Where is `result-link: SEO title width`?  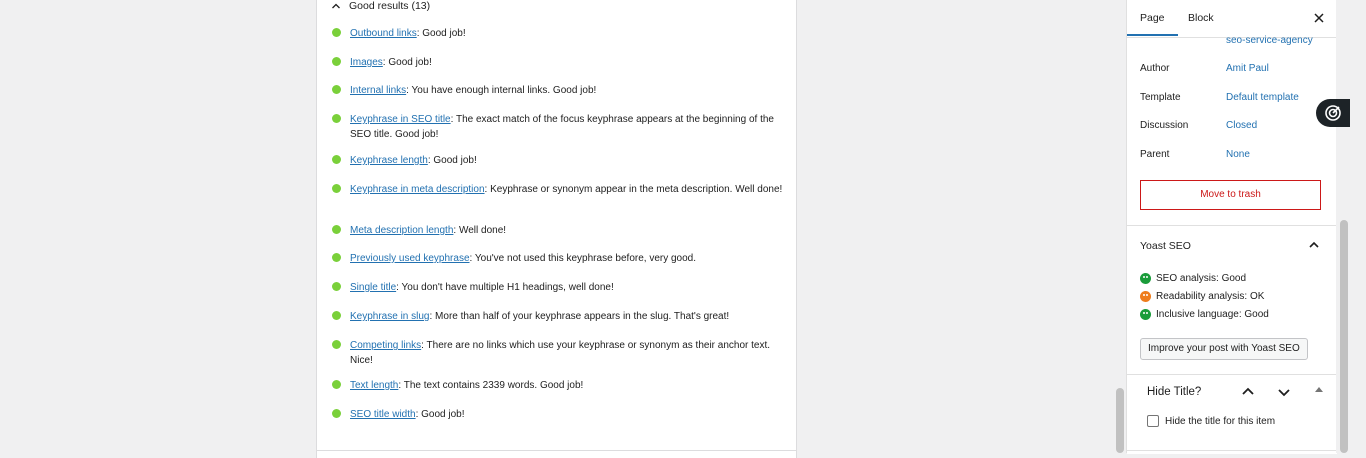
result-link: SEO title width is located at coordinates (383, 414).